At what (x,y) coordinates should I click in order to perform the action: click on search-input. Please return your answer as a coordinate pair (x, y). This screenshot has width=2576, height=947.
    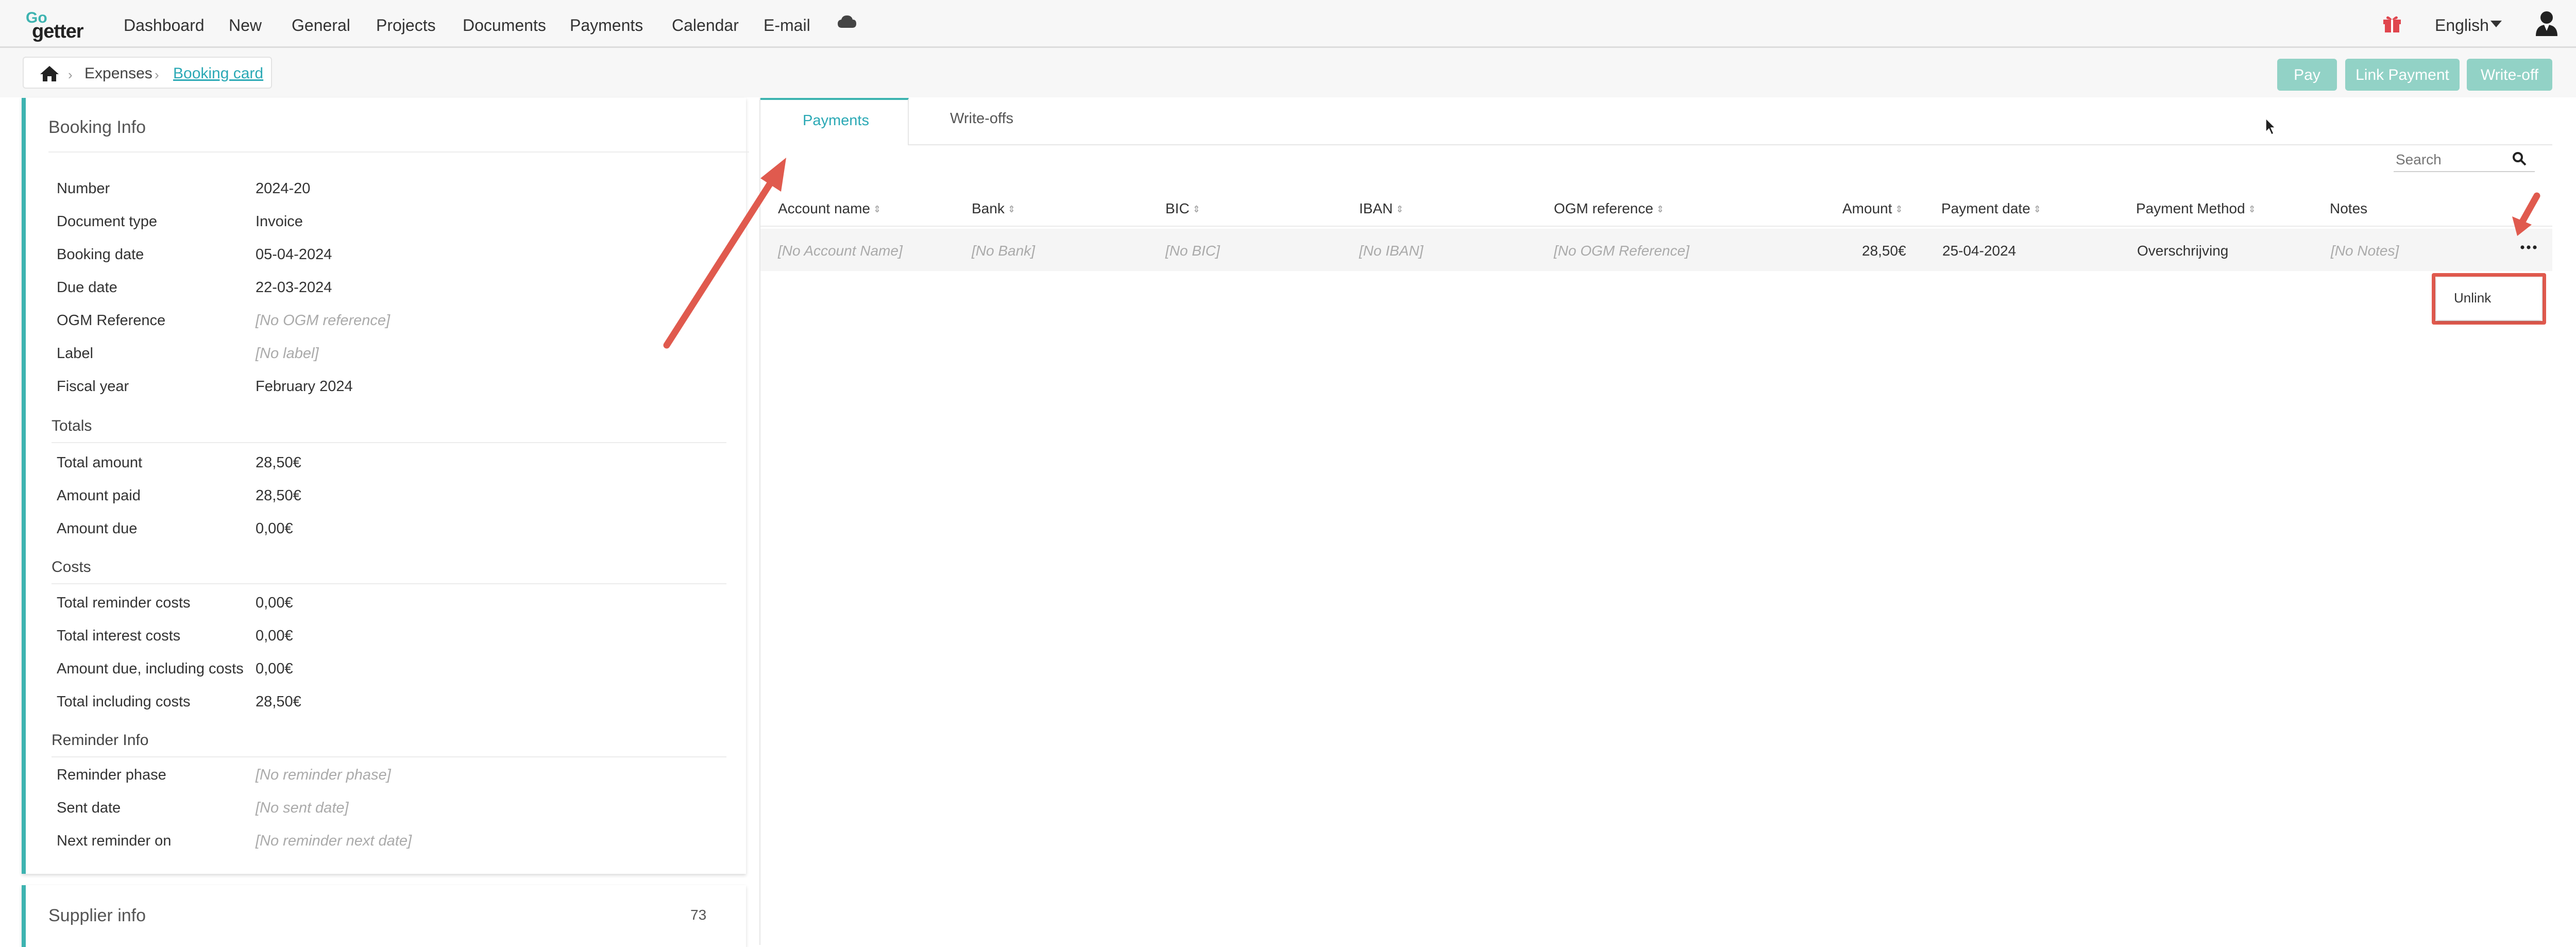
    Looking at the image, I should click on (2451, 159).